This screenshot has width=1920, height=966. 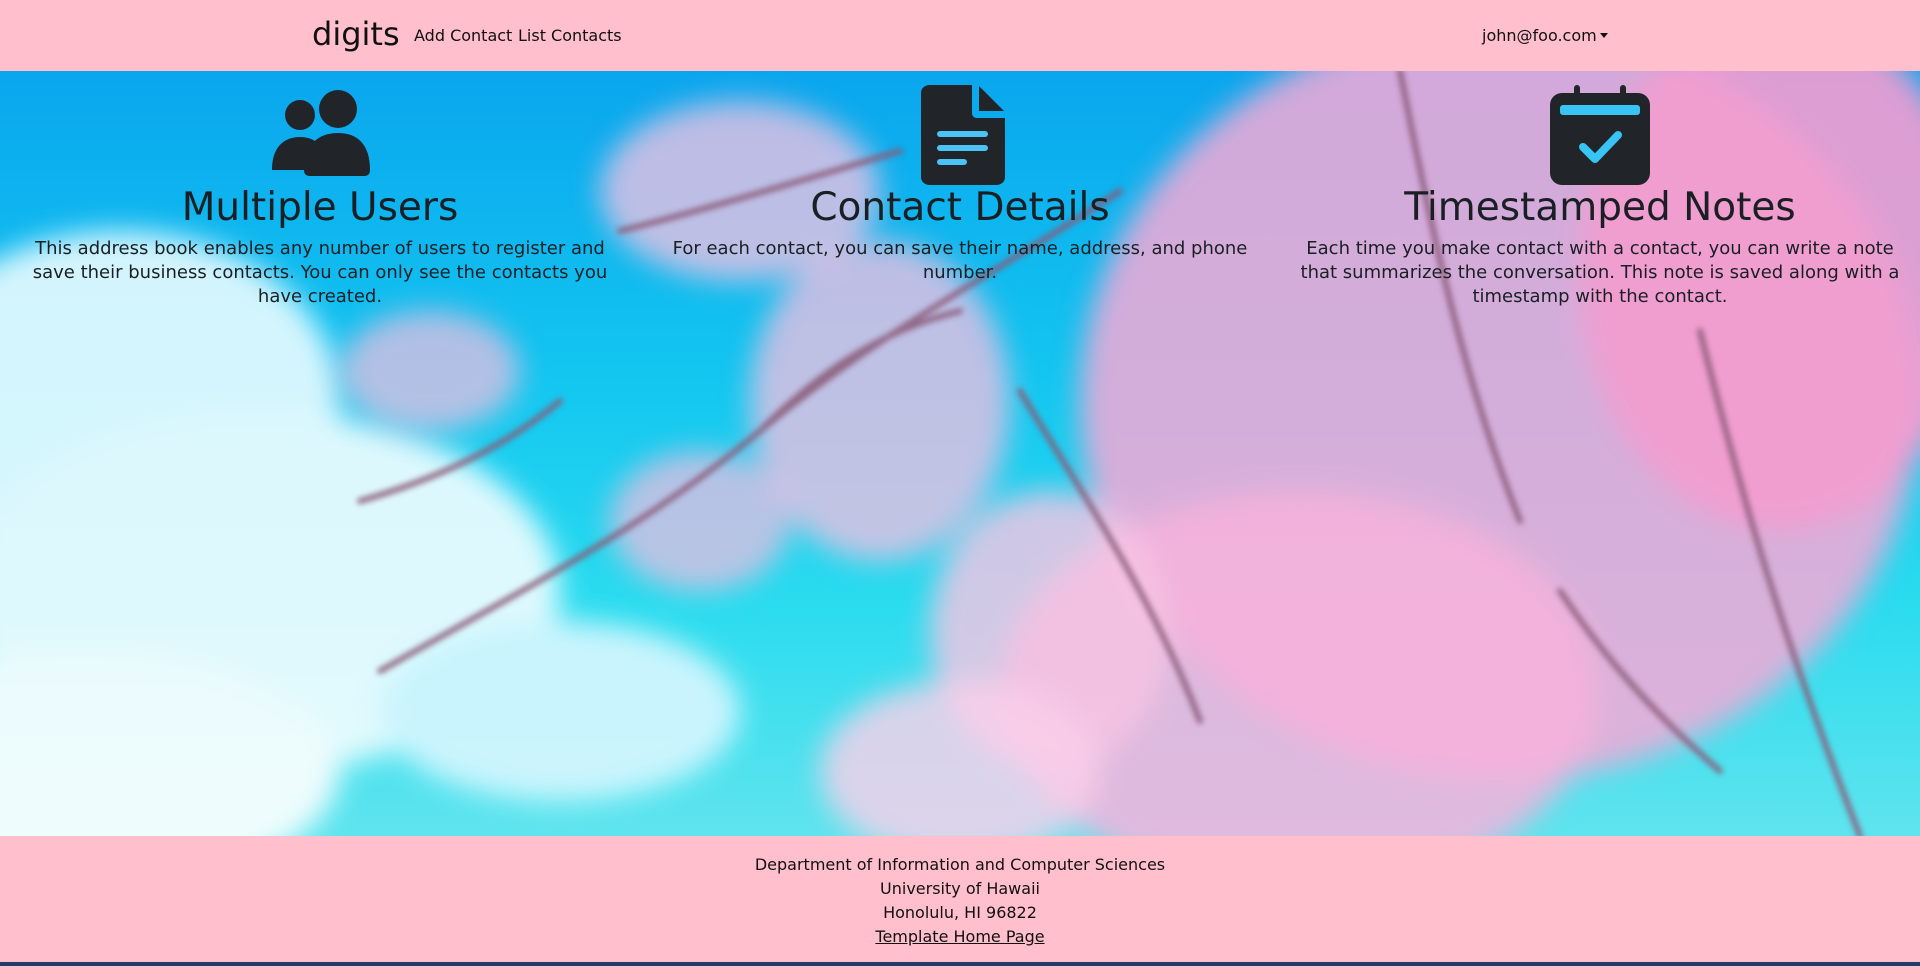 I want to click on nav-add-contact: Add Contact, so click(x=463, y=36).